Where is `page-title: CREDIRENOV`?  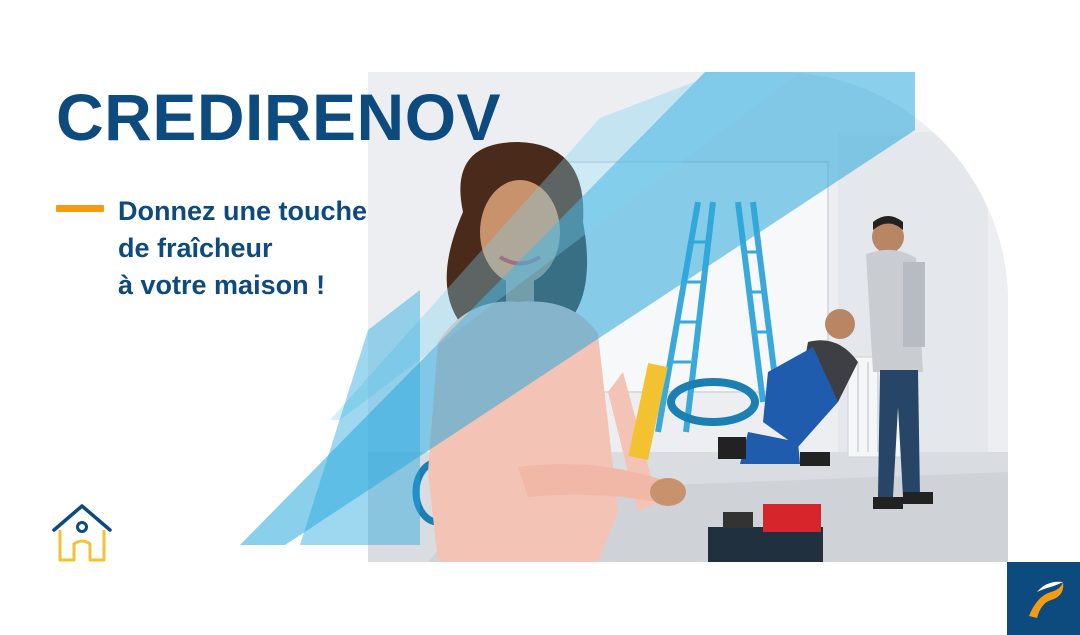
page-title: CREDIRENOV is located at coordinates (279, 117).